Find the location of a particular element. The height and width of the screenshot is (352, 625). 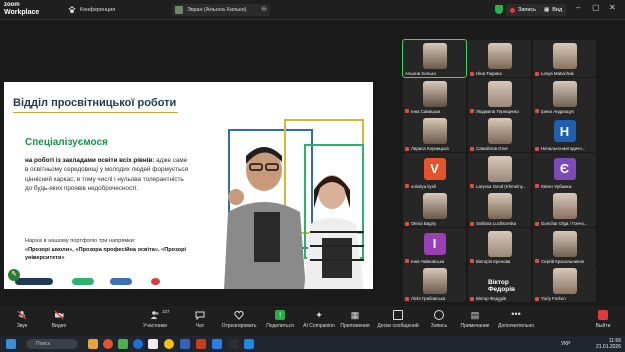

leave-button: Выйти is located at coordinates (603, 319).